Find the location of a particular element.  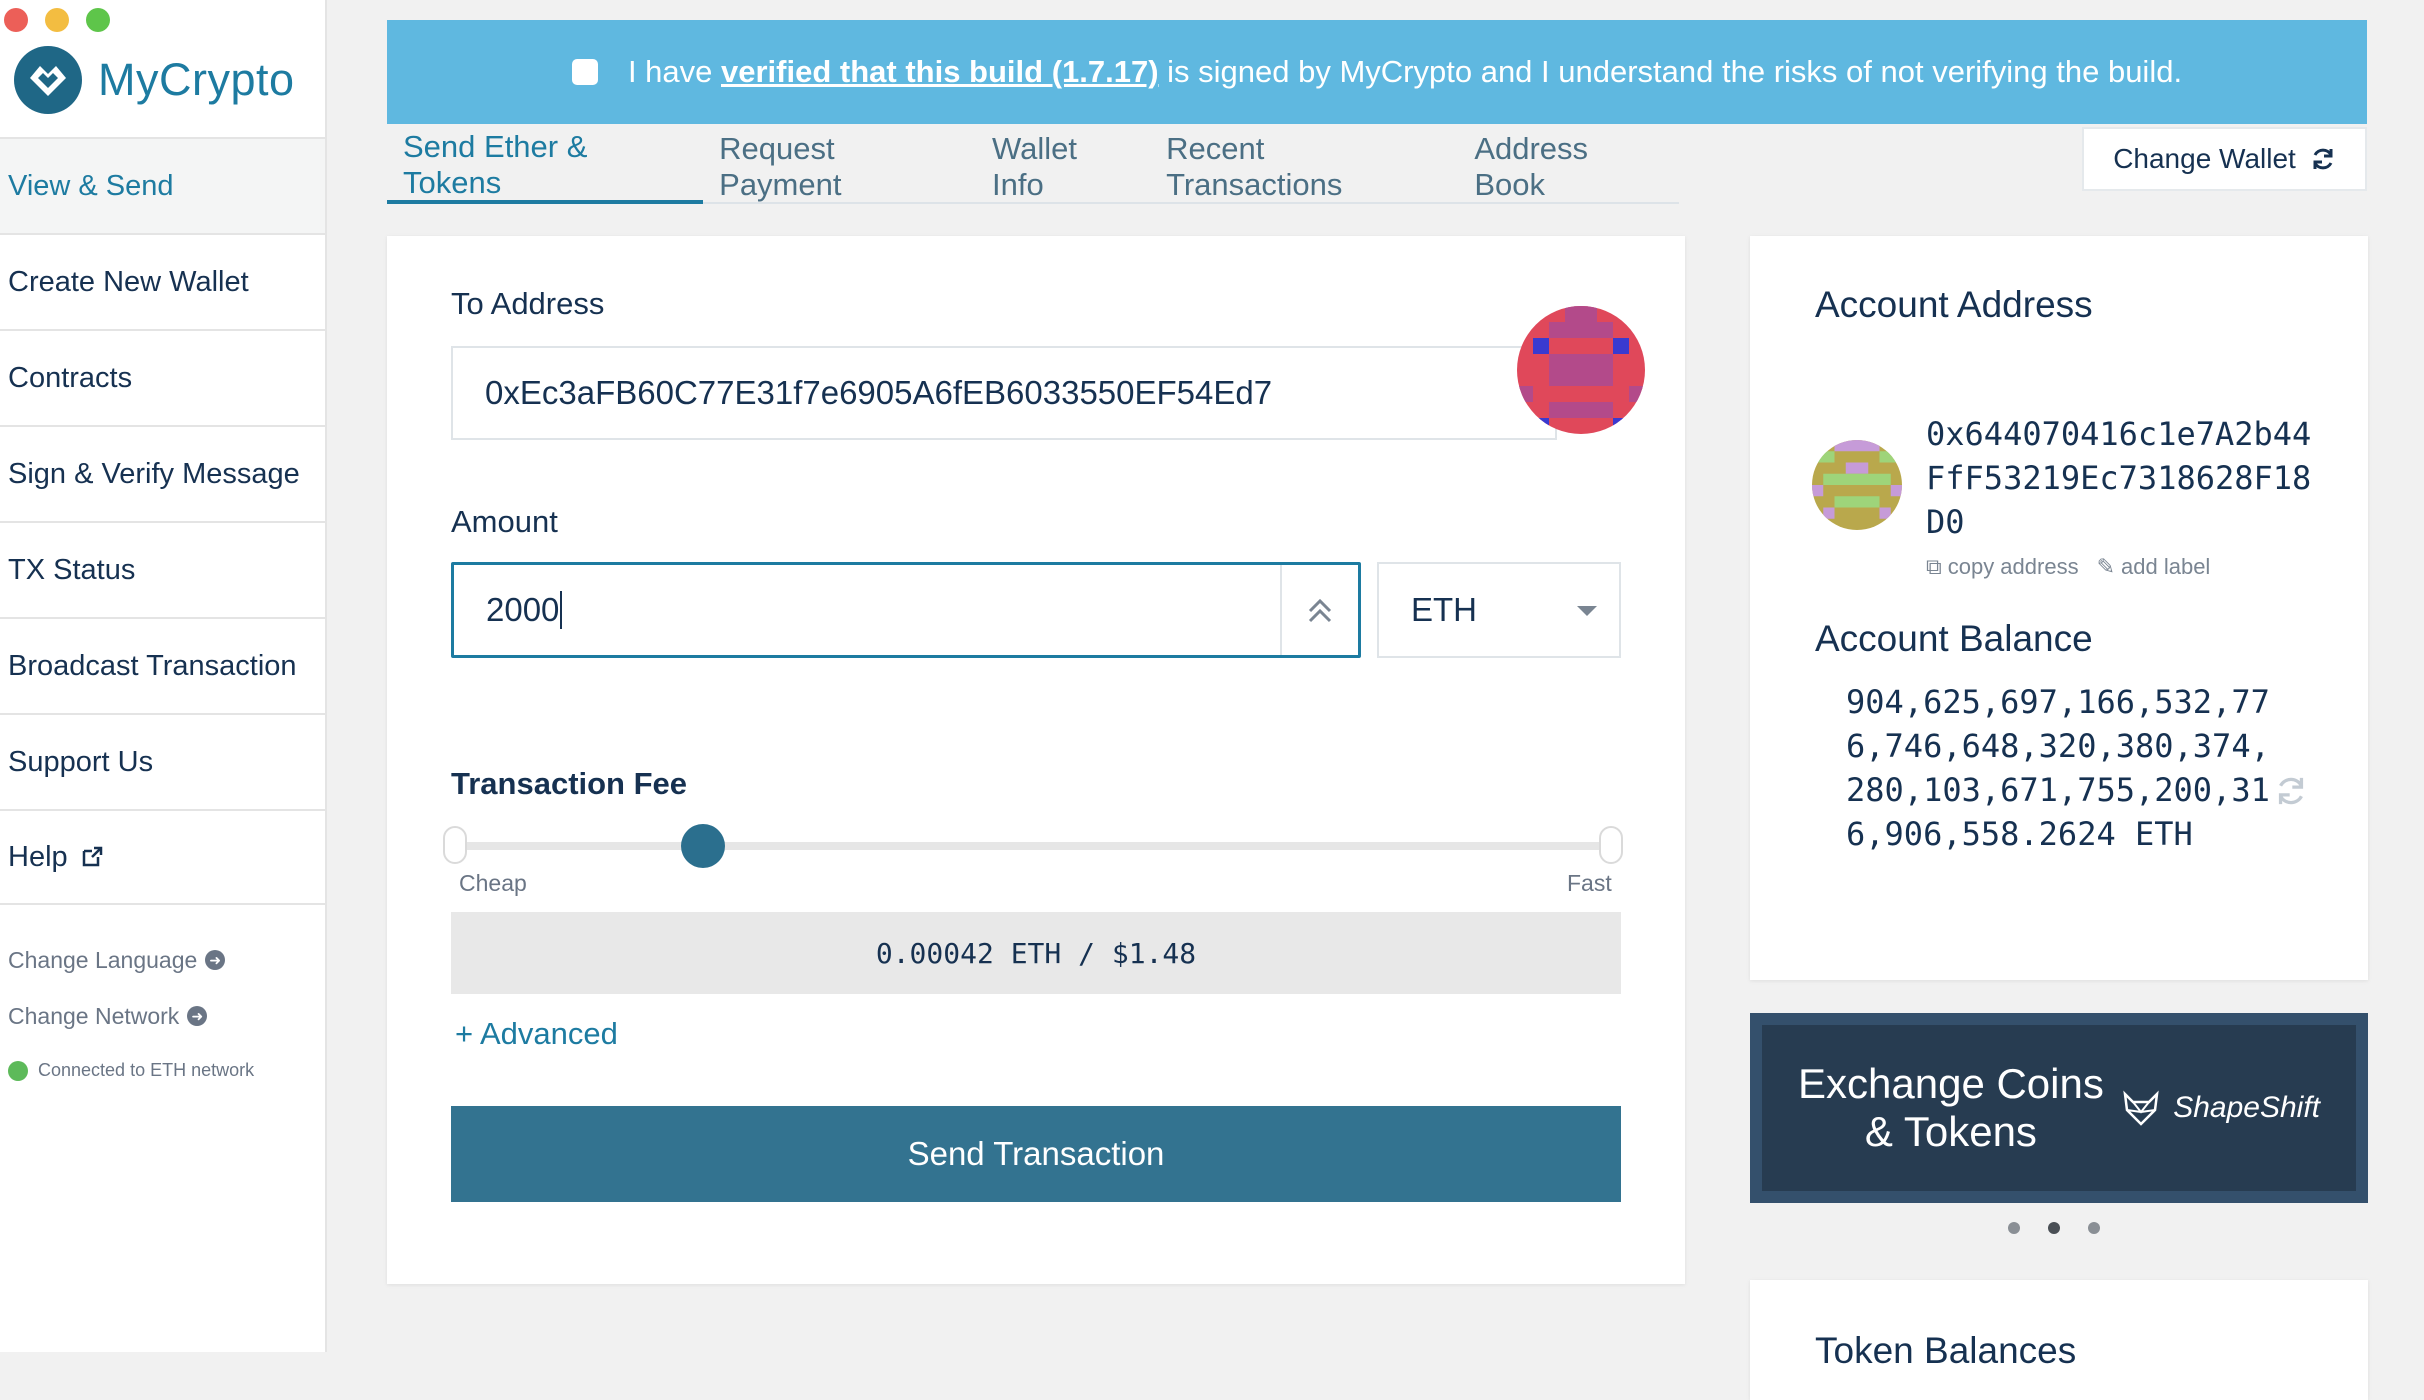

sidebar-item-label: TX Status is located at coordinates (72, 569).